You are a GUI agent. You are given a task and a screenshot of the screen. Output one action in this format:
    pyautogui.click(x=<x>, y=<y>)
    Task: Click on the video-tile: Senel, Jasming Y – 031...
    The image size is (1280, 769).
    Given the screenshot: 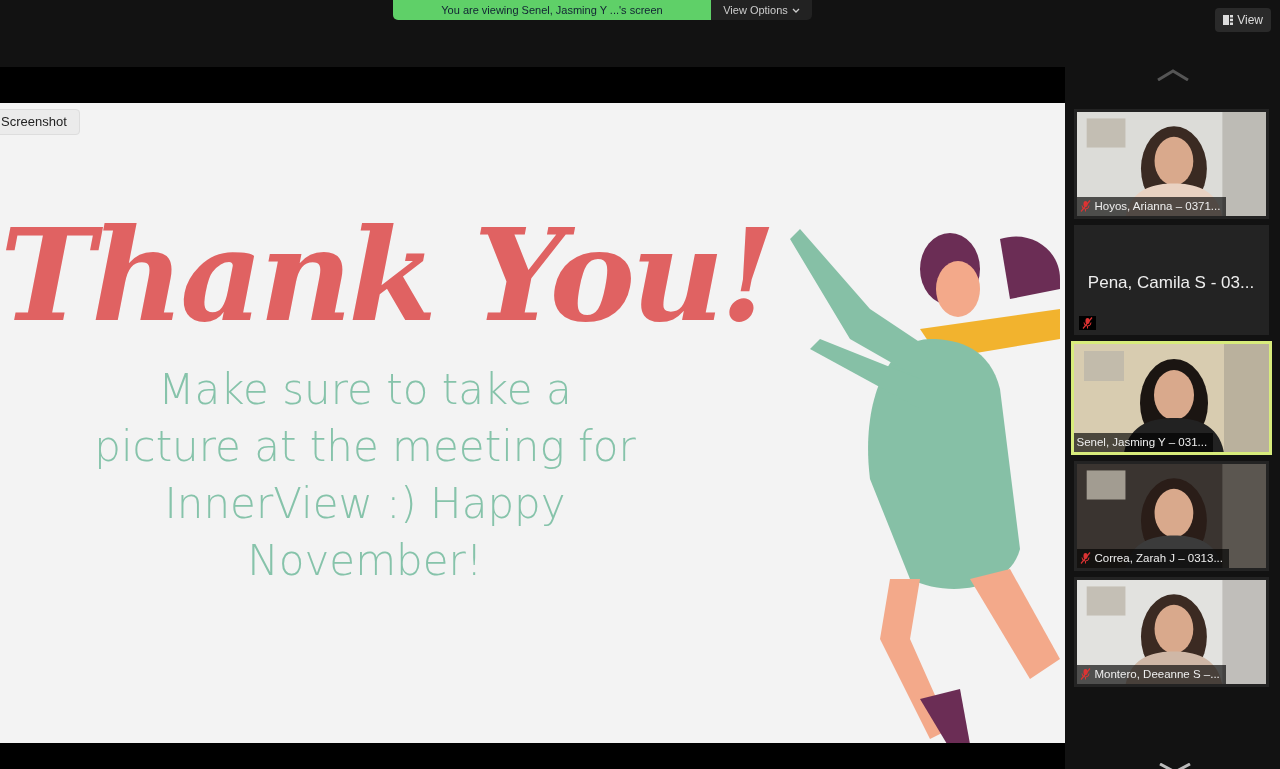 What is the action you would take?
    pyautogui.click(x=1171, y=398)
    